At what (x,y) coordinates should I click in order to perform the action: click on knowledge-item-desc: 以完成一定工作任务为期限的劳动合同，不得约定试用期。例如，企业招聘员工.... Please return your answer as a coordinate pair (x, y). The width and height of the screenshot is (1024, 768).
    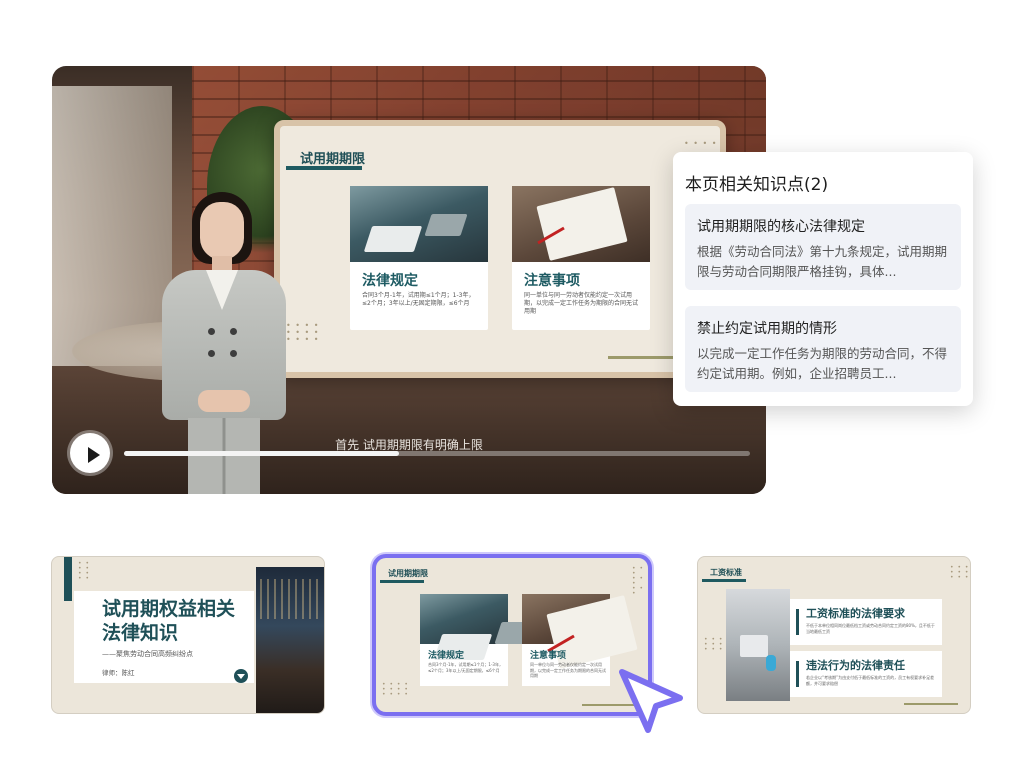
    Looking at the image, I should click on (822, 363).